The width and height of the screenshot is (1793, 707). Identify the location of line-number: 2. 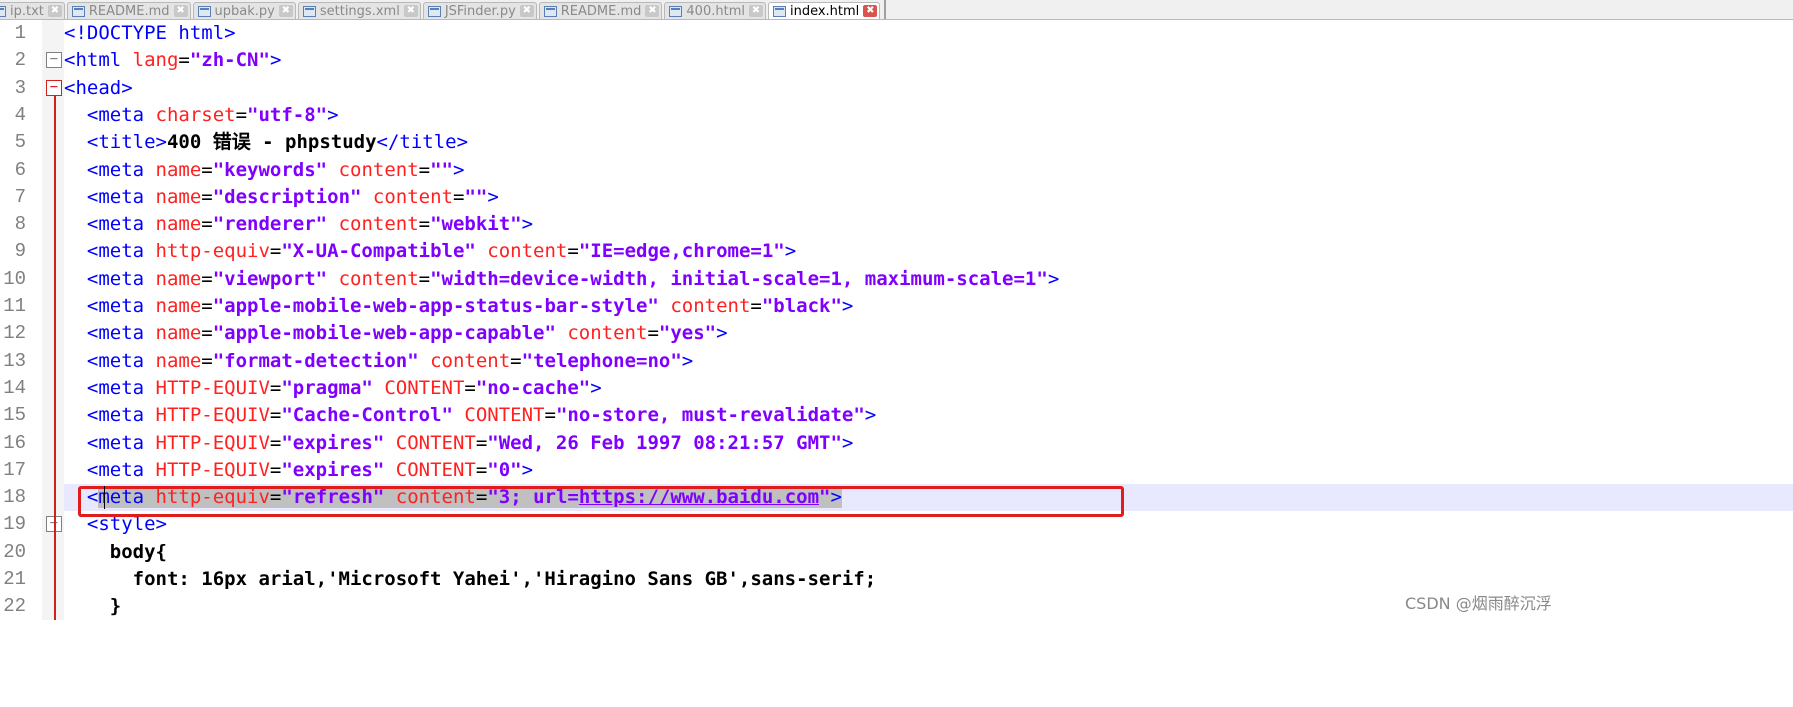
(20, 60).